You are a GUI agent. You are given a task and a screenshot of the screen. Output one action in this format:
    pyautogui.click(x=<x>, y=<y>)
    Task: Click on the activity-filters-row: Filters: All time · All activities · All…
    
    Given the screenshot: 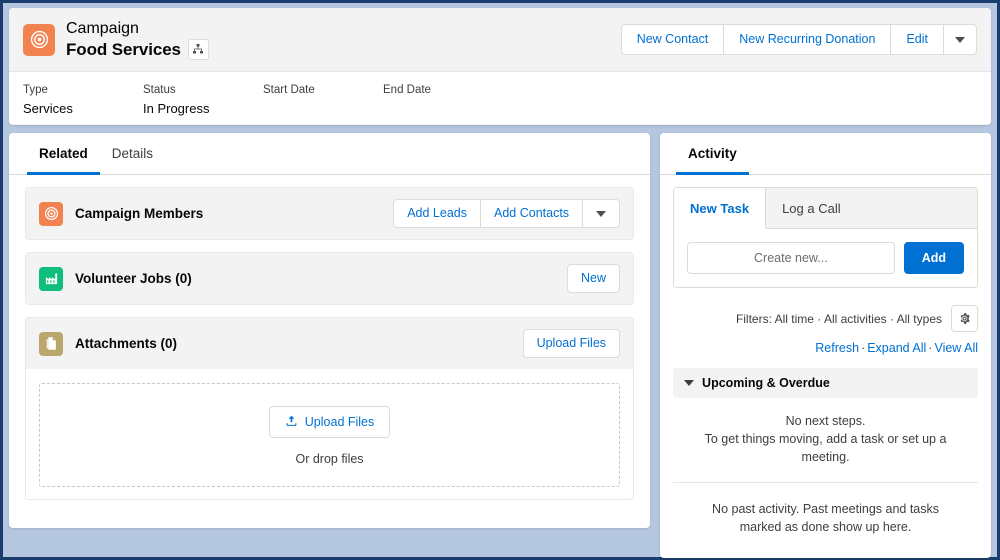 What is the action you would take?
    pyautogui.click(x=825, y=318)
    